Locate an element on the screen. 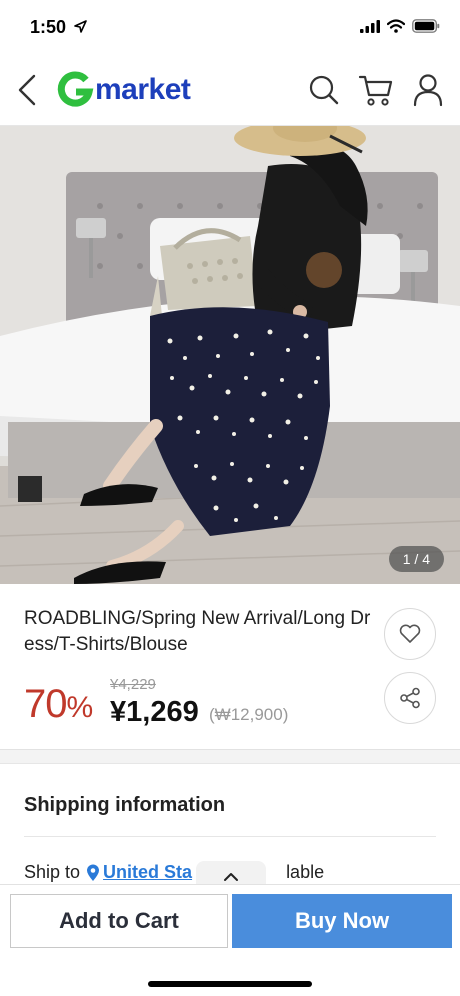 The height and width of the screenshot is (996, 460). chevron-up-icon is located at coordinates (231, 877).